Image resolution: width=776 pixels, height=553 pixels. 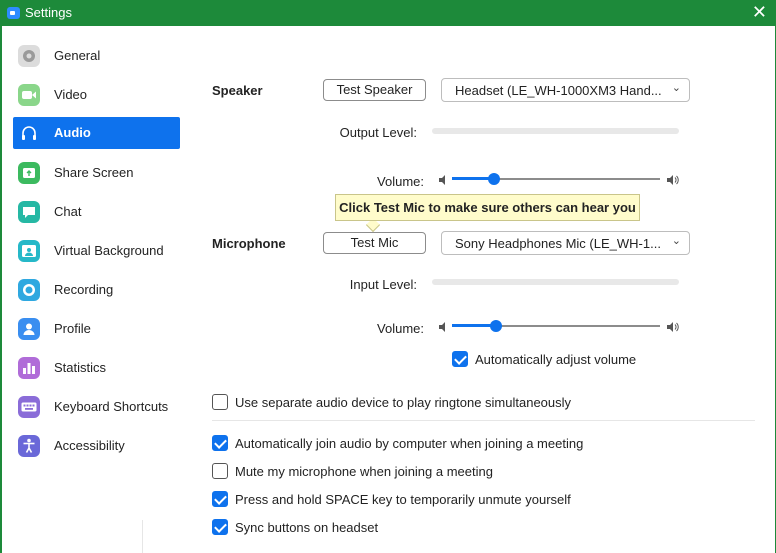 What do you see at coordinates (555, 282) in the screenshot?
I see `input-level-meter` at bounding box center [555, 282].